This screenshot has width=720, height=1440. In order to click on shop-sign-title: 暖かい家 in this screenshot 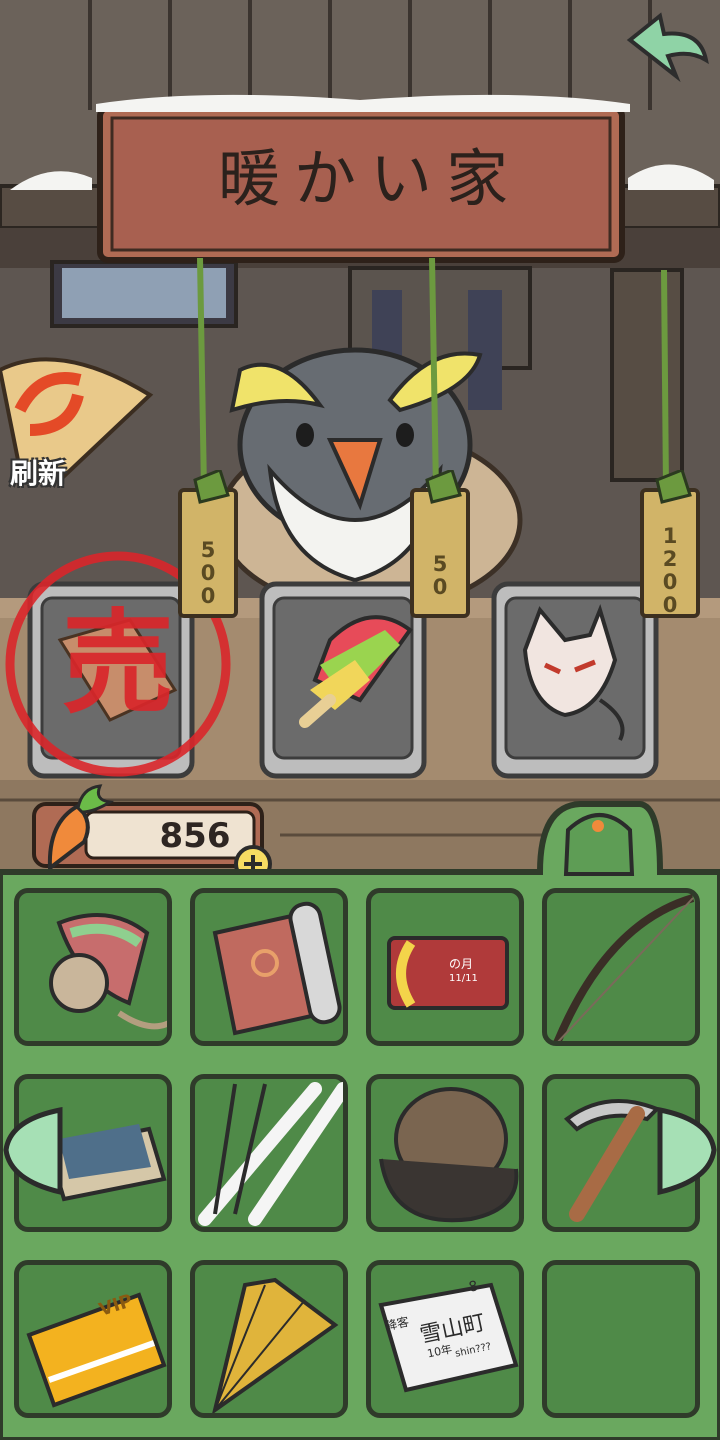, I will do `click(369, 178)`.